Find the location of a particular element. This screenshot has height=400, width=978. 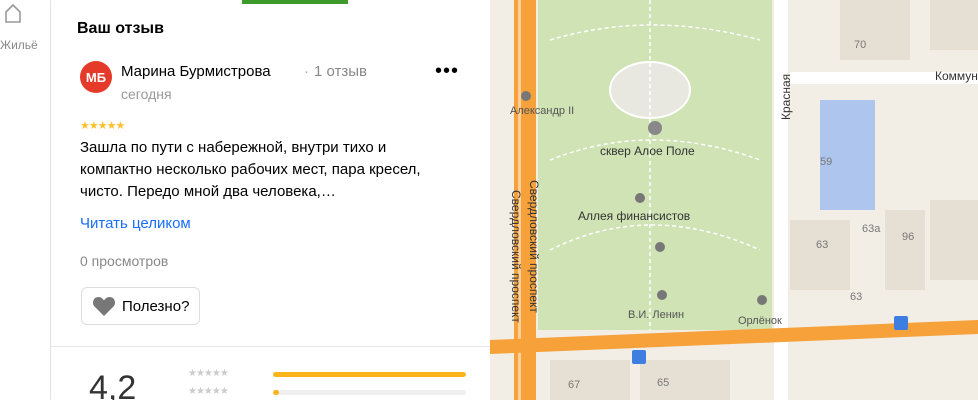

alley-label: Аллея финансистов is located at coordinates (634, 216).